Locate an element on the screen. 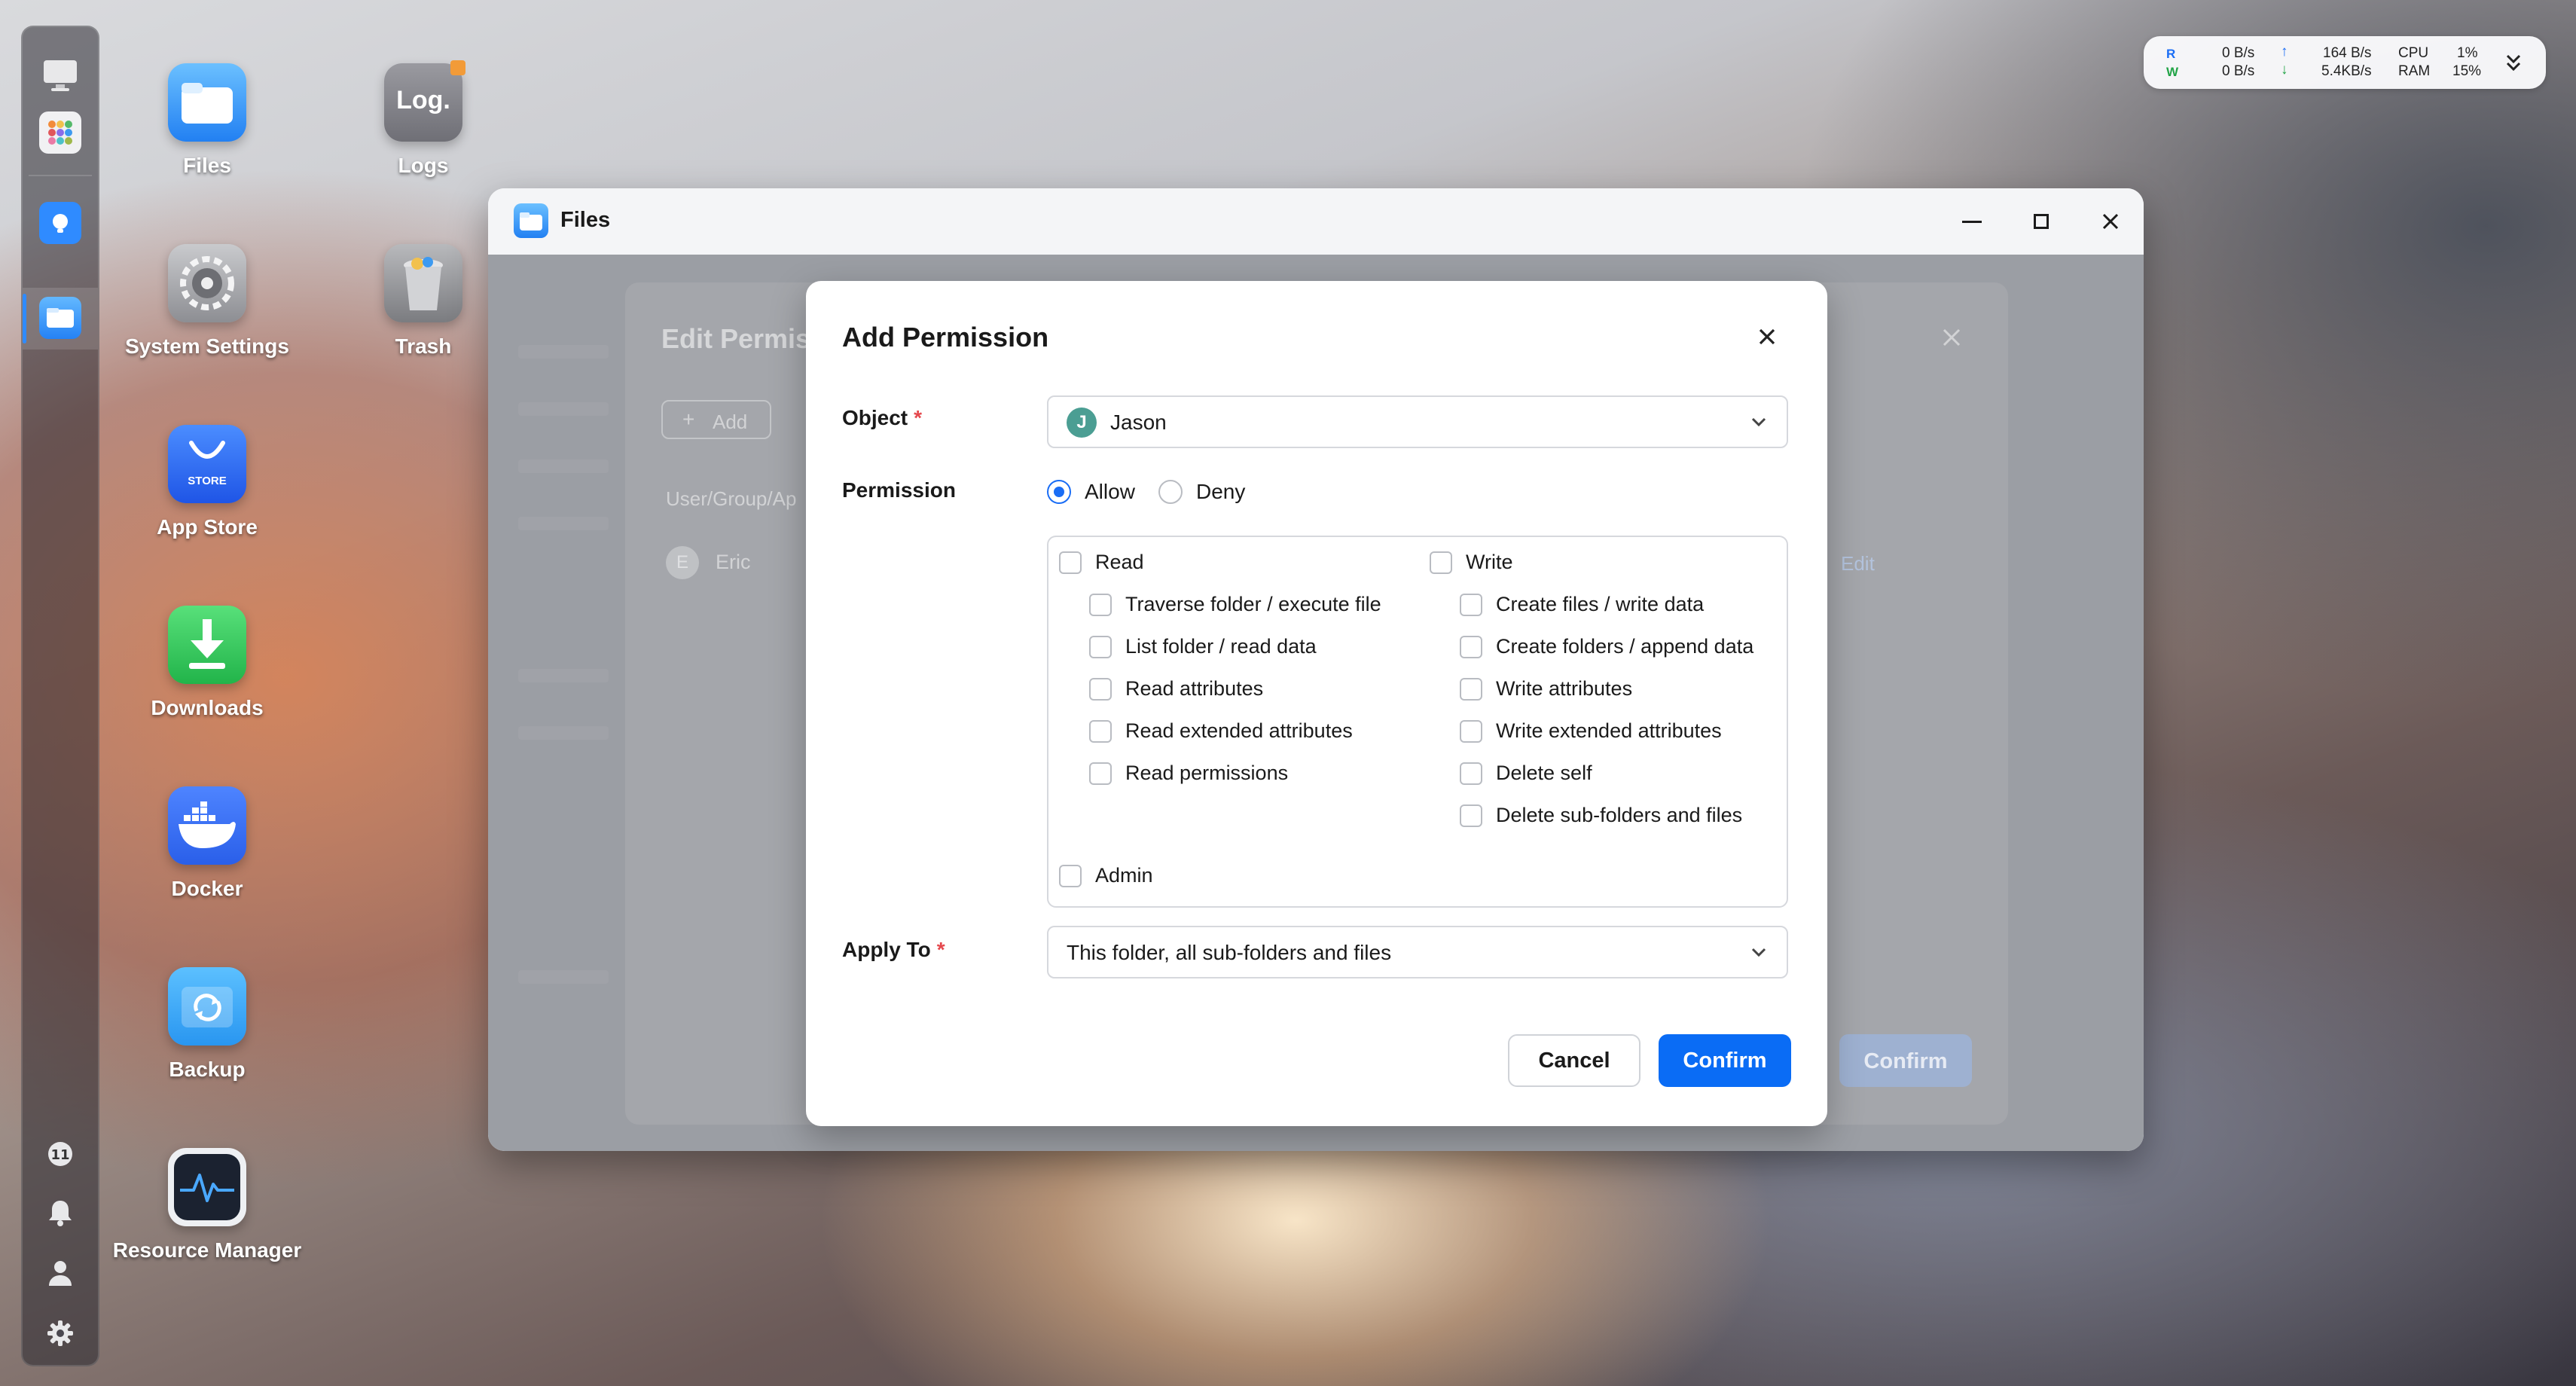 The width and height of the screenshot is (2576, 1386). svg-text: 11 is located at coordinates (60, 1155).